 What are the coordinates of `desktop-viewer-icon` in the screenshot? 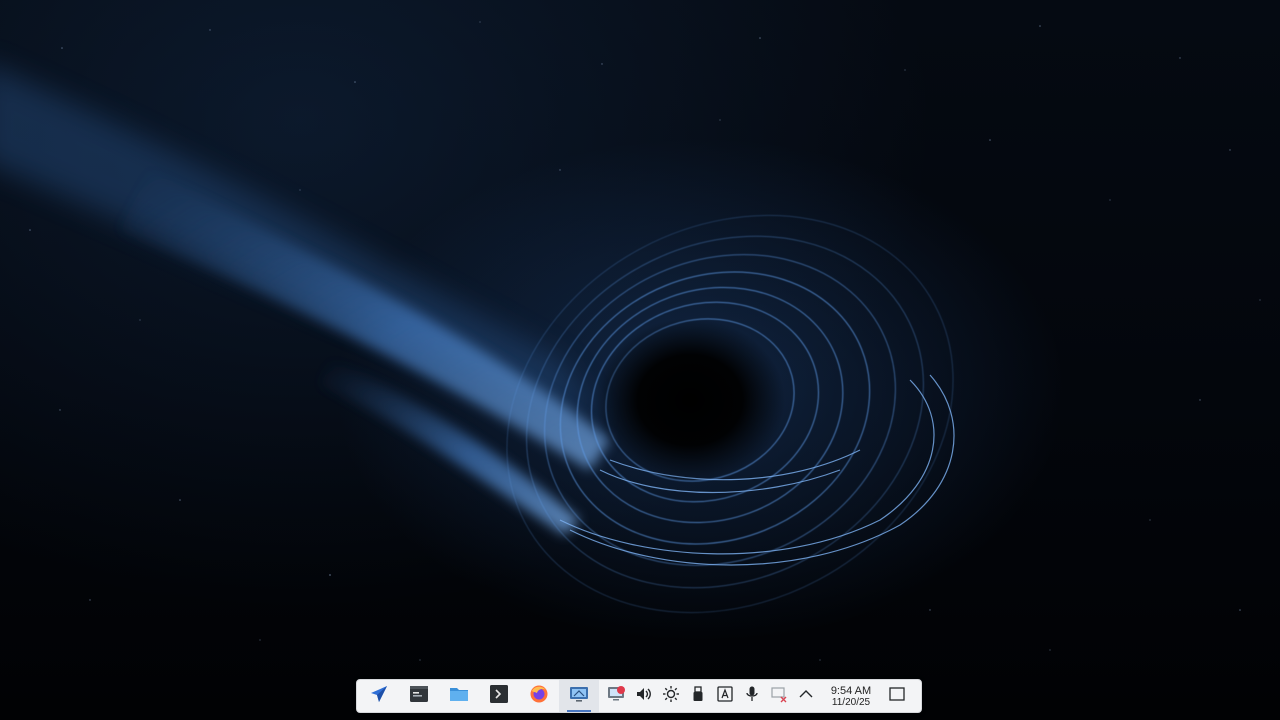 It's located at (579, 696).